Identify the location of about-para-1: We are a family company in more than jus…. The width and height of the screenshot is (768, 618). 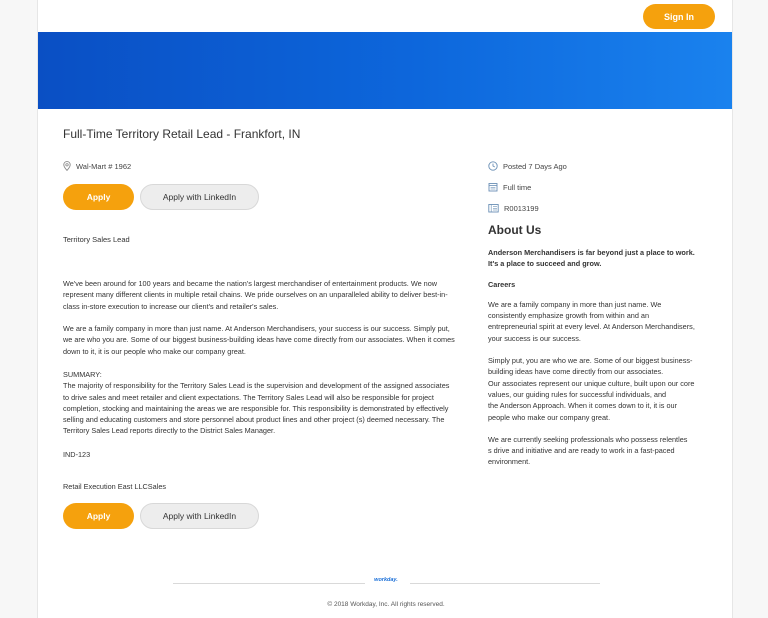
(591, 321).